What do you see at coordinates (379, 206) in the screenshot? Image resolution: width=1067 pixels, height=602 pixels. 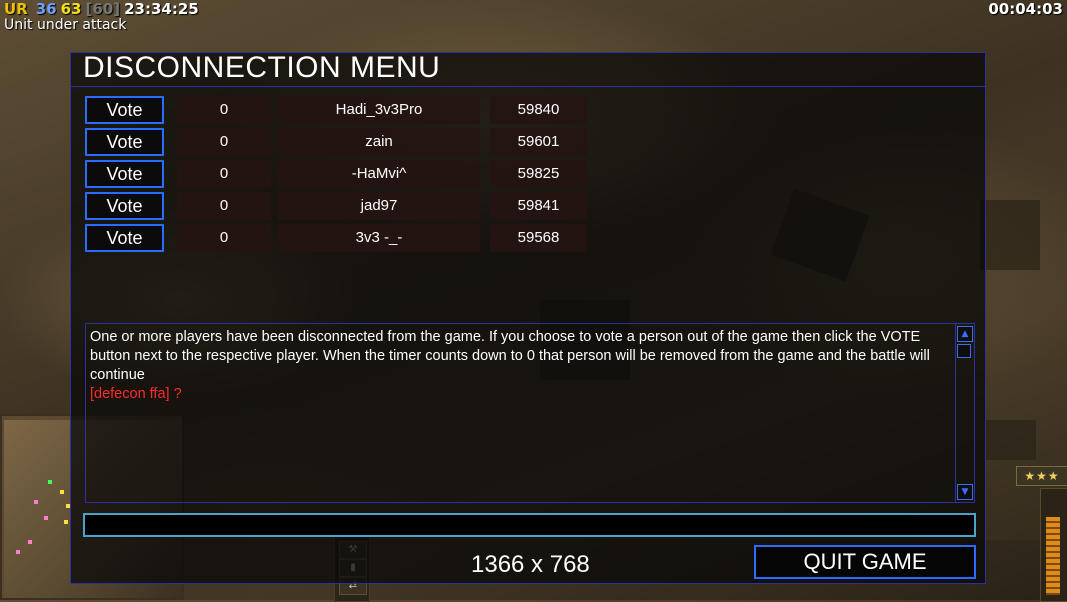 I see `player-name: jad97` at bounding box center [379, 206].